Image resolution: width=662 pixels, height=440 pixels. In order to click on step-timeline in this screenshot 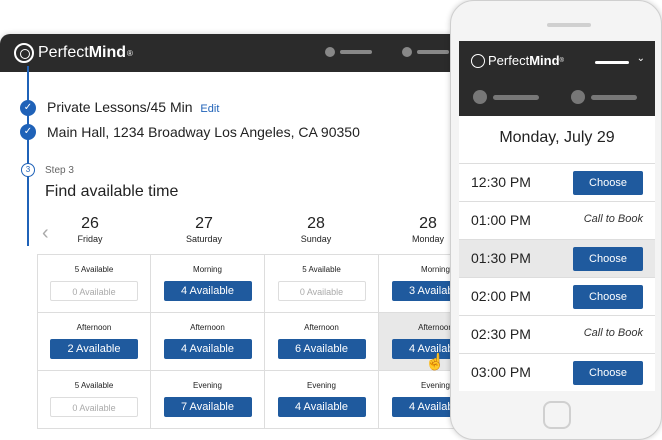, I will do `click(28, 156)`.